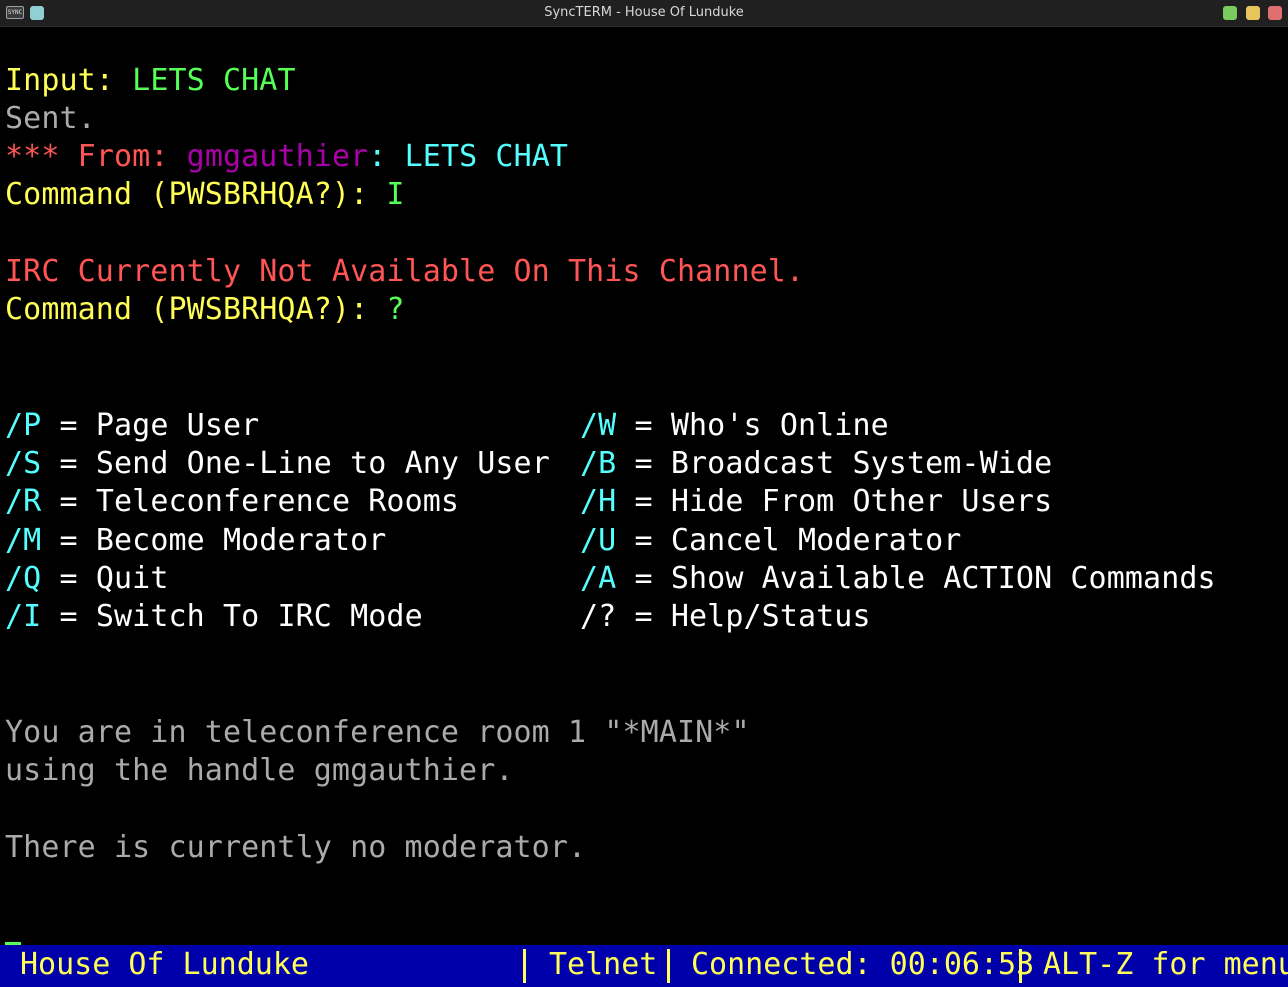 The height and width of the screenshot is (987, 1288). What do you see at coordinates (1253, 13) in the screenshot?
I see `maximize-icon` at bounding box center [1253, 13].